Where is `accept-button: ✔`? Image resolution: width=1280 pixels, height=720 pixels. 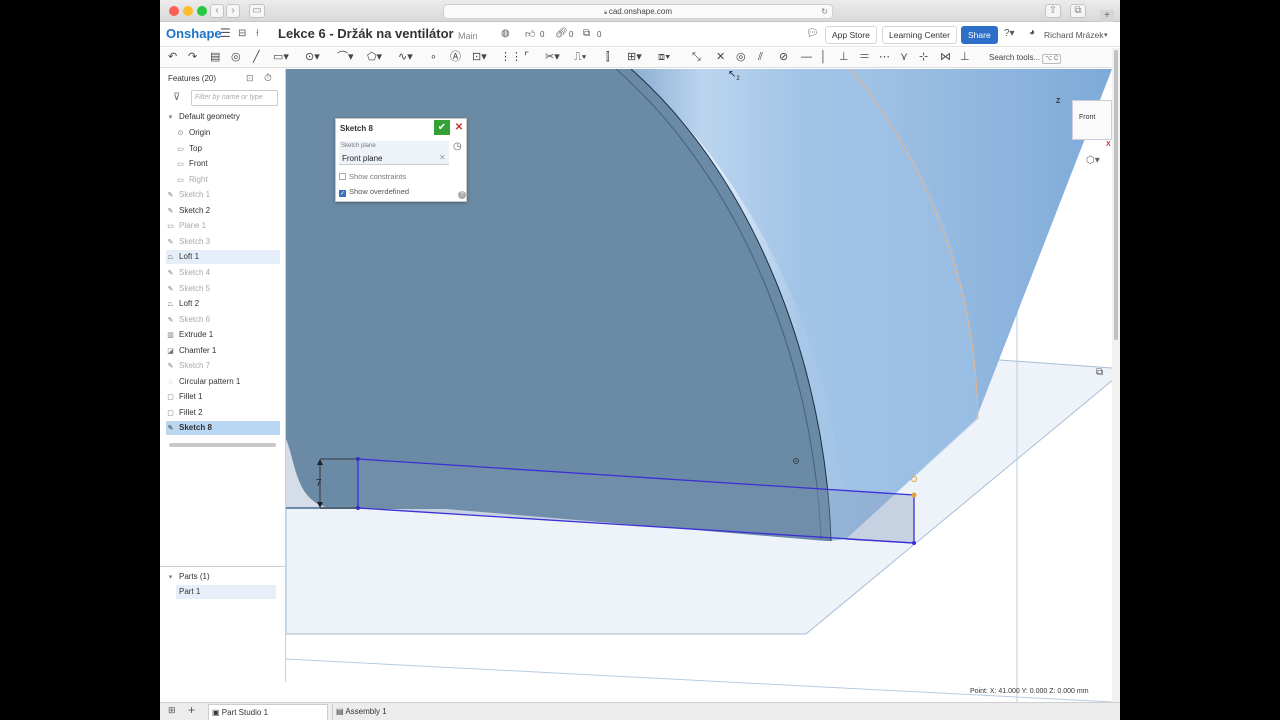
accept-button: ✔ is located at coordinates (442, 127).